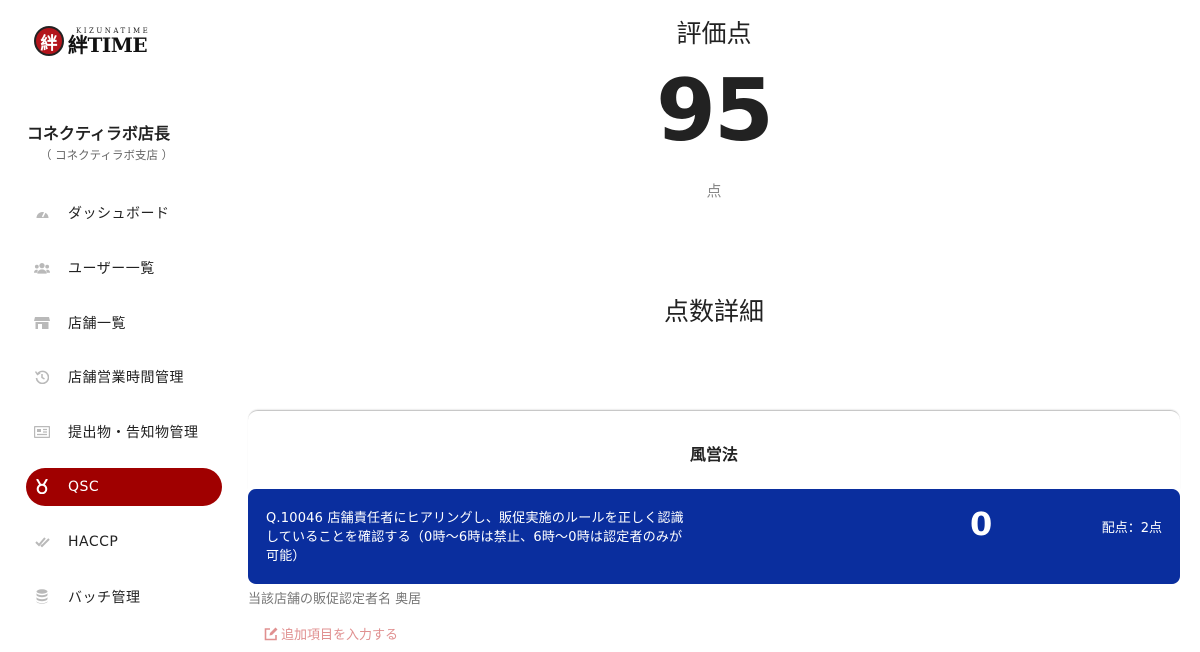 The width and height of the screenshot is (1200, 652). What do you see at coordinates (49, 41) in the screenshot?
I see `logo-mark-icon: 絆` at bounding box center [49, 41].